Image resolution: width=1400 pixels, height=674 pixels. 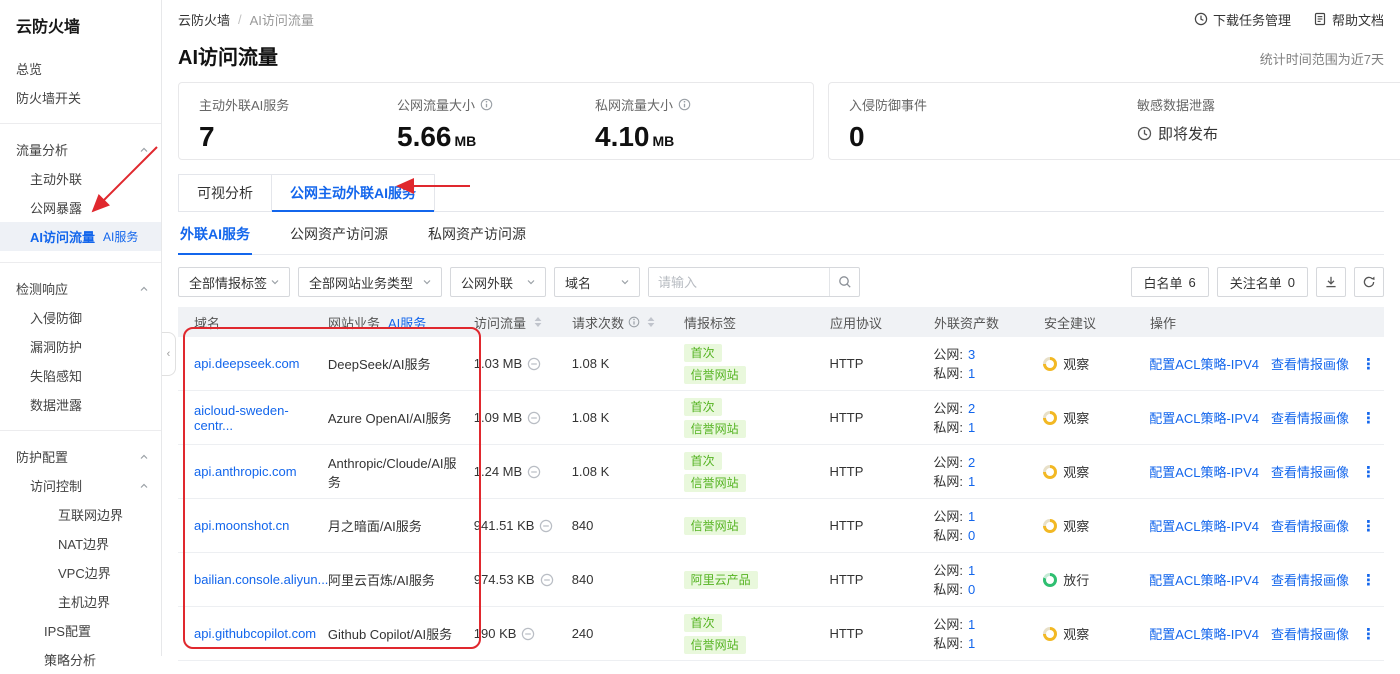 I want to click on col-business-label: 网站业务, so click(x=354, y=323).